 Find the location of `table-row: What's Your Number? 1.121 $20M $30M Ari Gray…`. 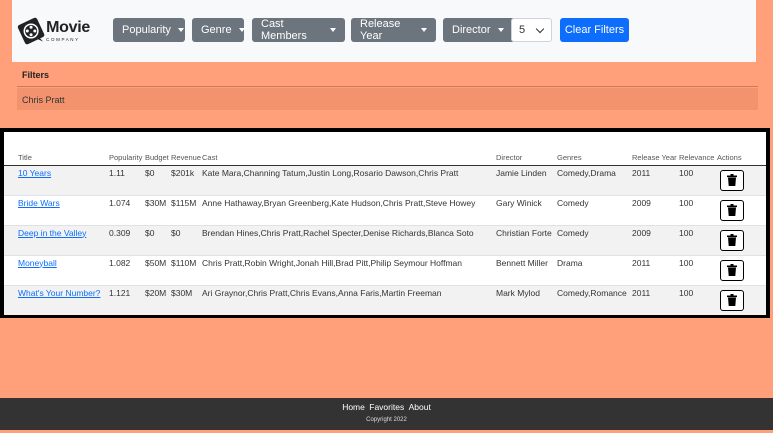

table-row: What's Your Number? 1.121 $20M $30M Ari Gray… is located at coordinates (385, 299).